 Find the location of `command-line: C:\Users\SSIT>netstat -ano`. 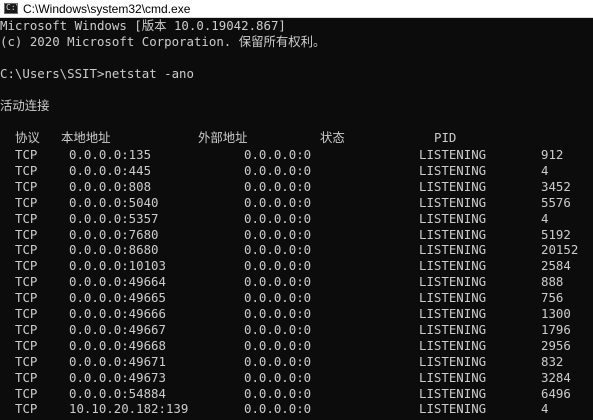

command-line: C:\Users\SSIT>netstat -ano is located at coordinates (97, 74).